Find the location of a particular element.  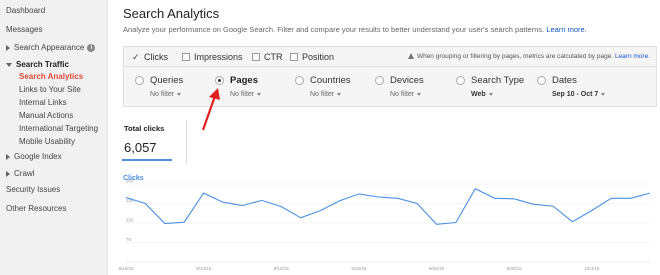

filter-label: Dates is located at coordinates (564, 80).